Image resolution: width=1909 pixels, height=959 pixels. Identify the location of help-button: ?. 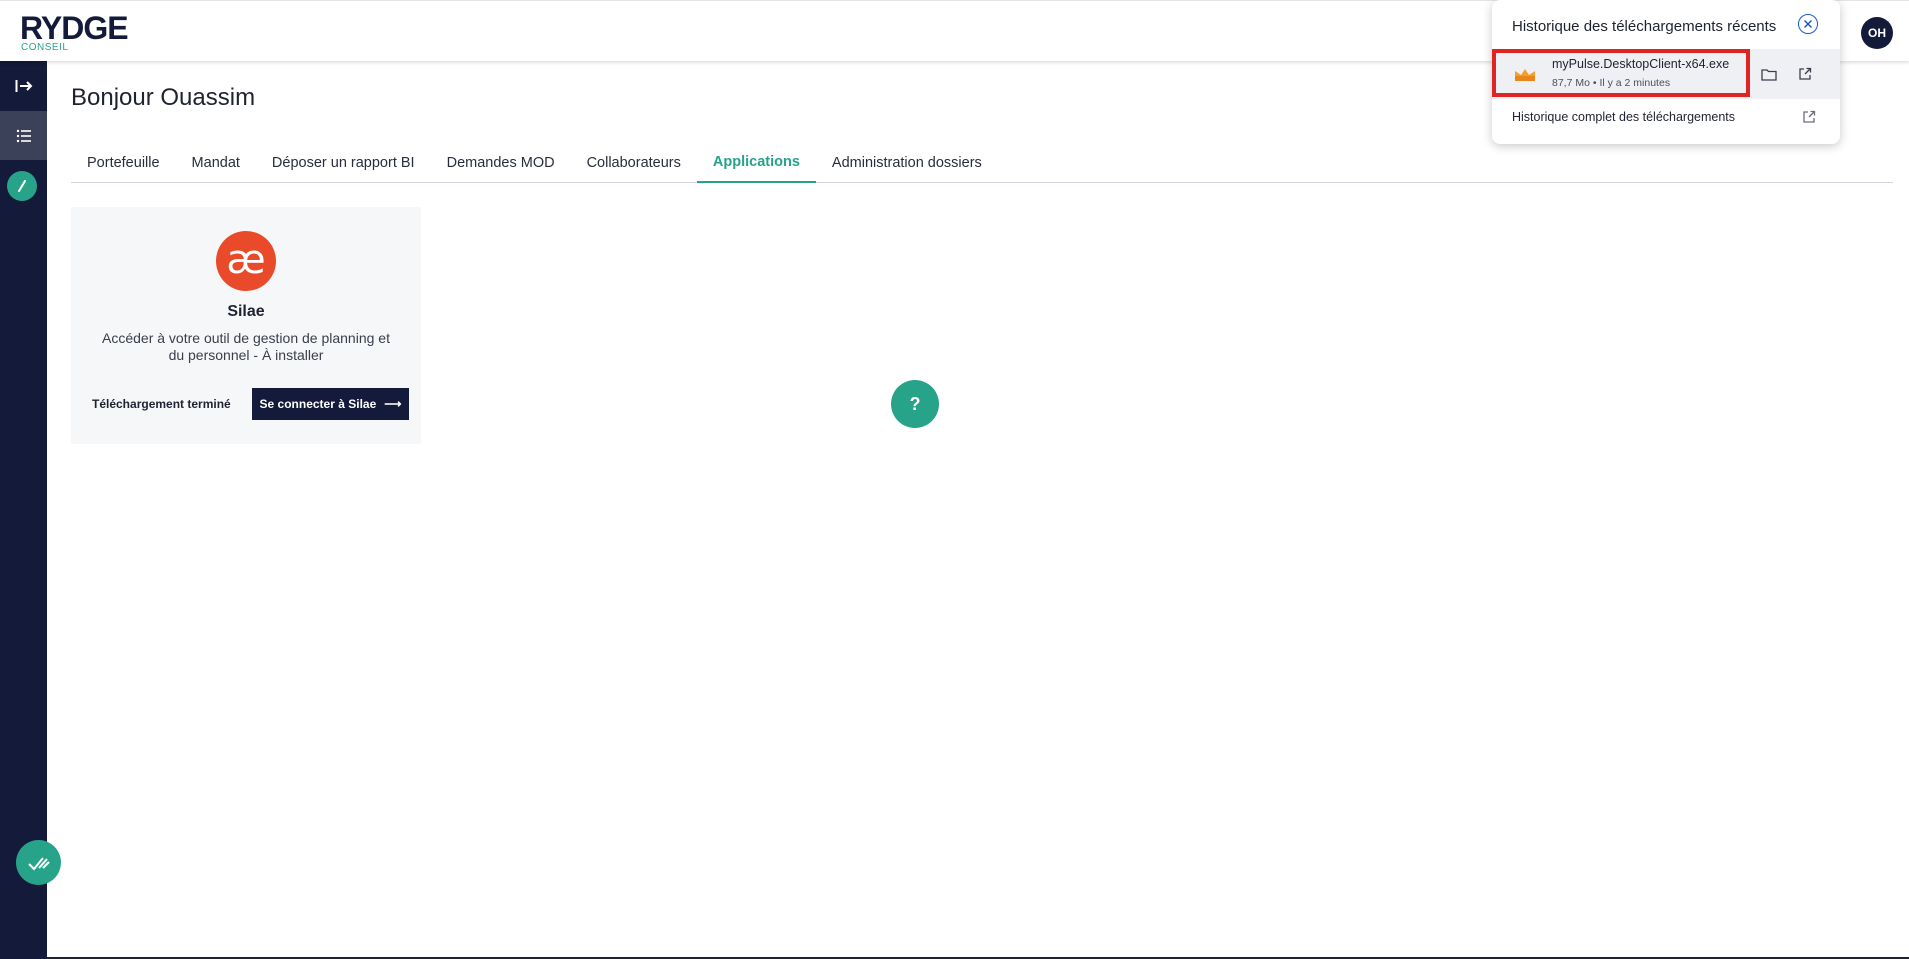
(915, 404).